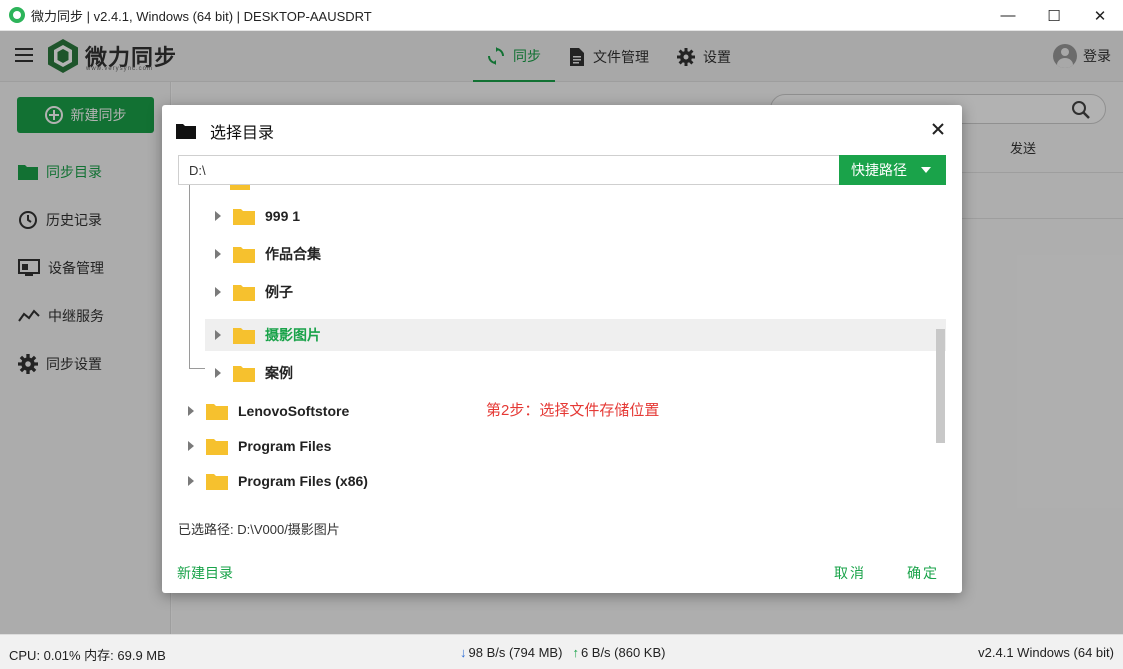 The image size is (1123, 669). I want to click on quick-path-dropdown: 快捷路径, so click(892, 170).